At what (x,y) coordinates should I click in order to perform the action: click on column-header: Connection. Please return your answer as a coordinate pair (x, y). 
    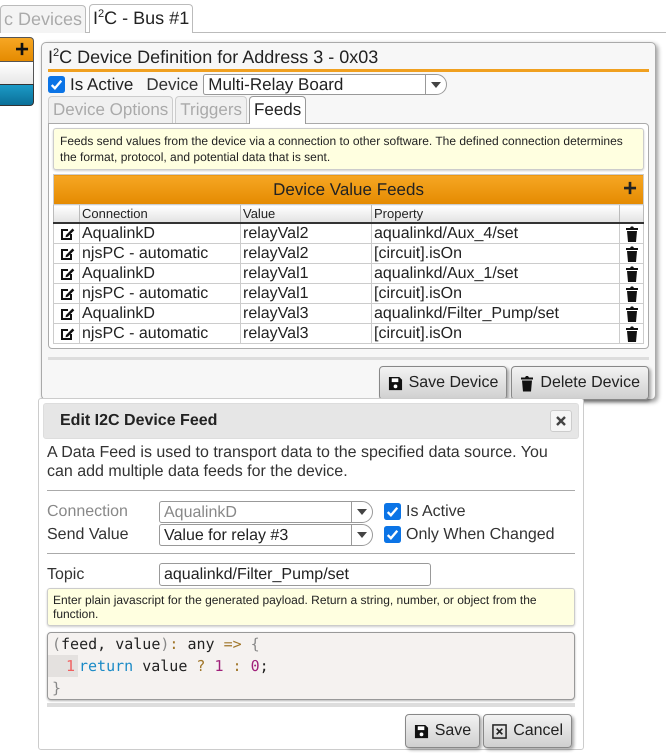
    Looking at the image, I should click on (160, 213).